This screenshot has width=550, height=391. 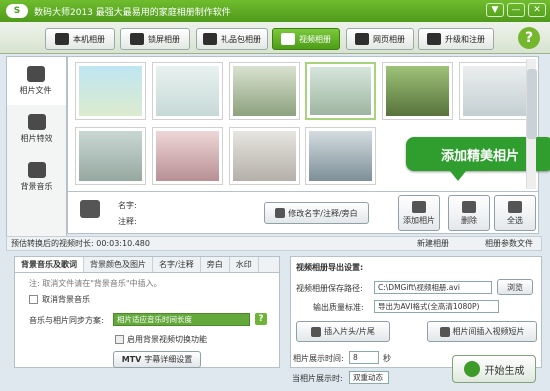 I want to click on help-button: ?, so click(x=529, y=38).